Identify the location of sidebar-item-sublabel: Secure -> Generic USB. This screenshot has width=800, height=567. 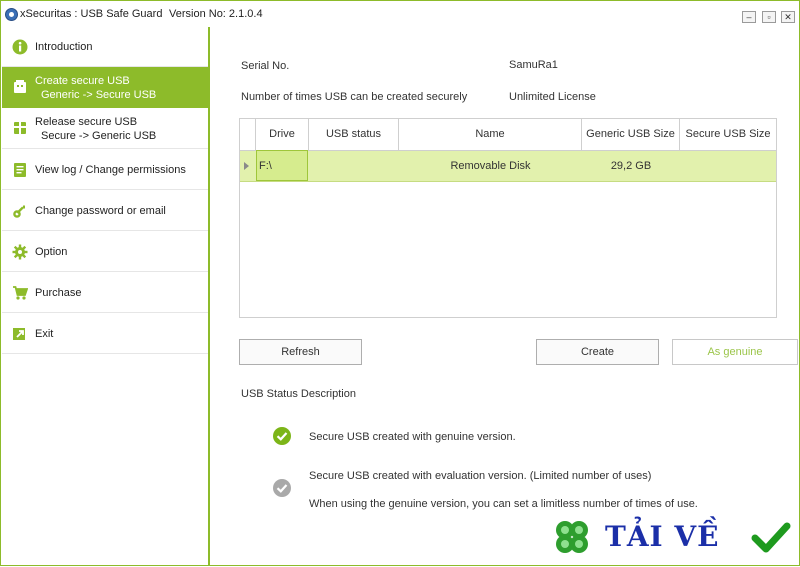
(99, 136).